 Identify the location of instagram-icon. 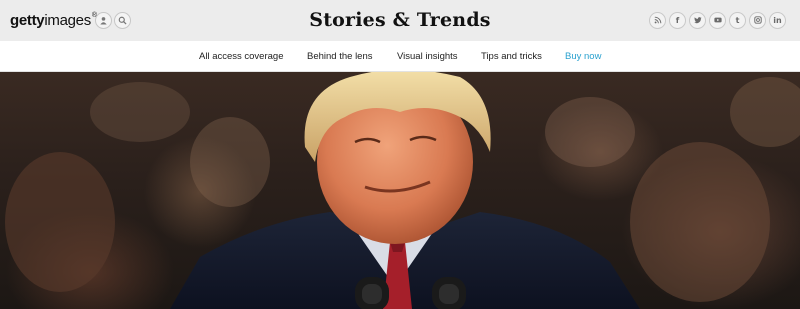
(757, 20).